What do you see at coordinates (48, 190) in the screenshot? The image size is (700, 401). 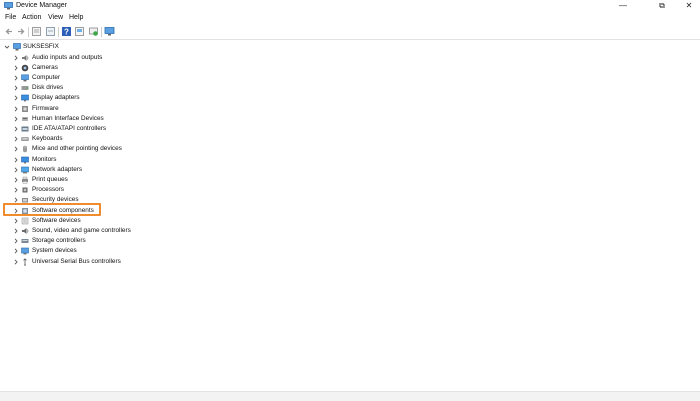 I see `tree-item-label: Processors` at bounding box center [48, 190].